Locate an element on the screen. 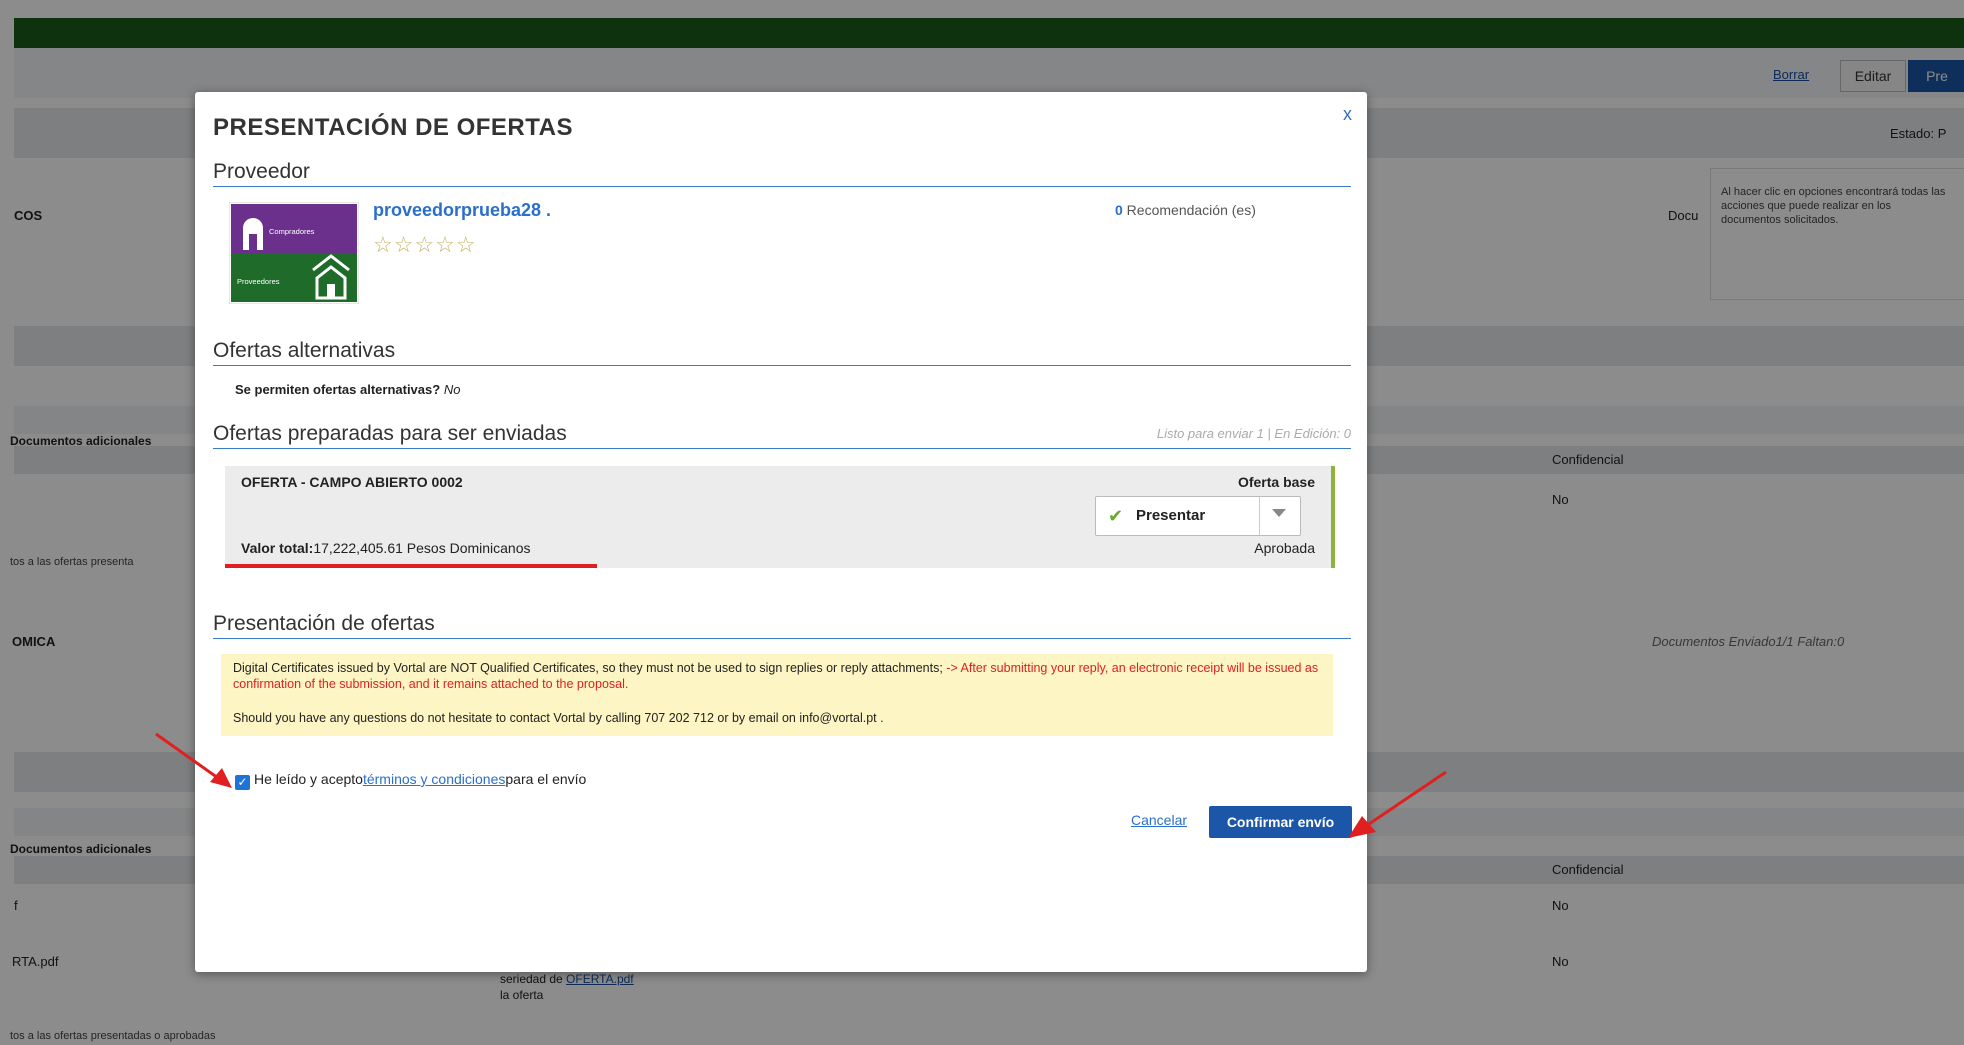  agree-text-before: He leído y acepto is located at coordinates (308, 779).